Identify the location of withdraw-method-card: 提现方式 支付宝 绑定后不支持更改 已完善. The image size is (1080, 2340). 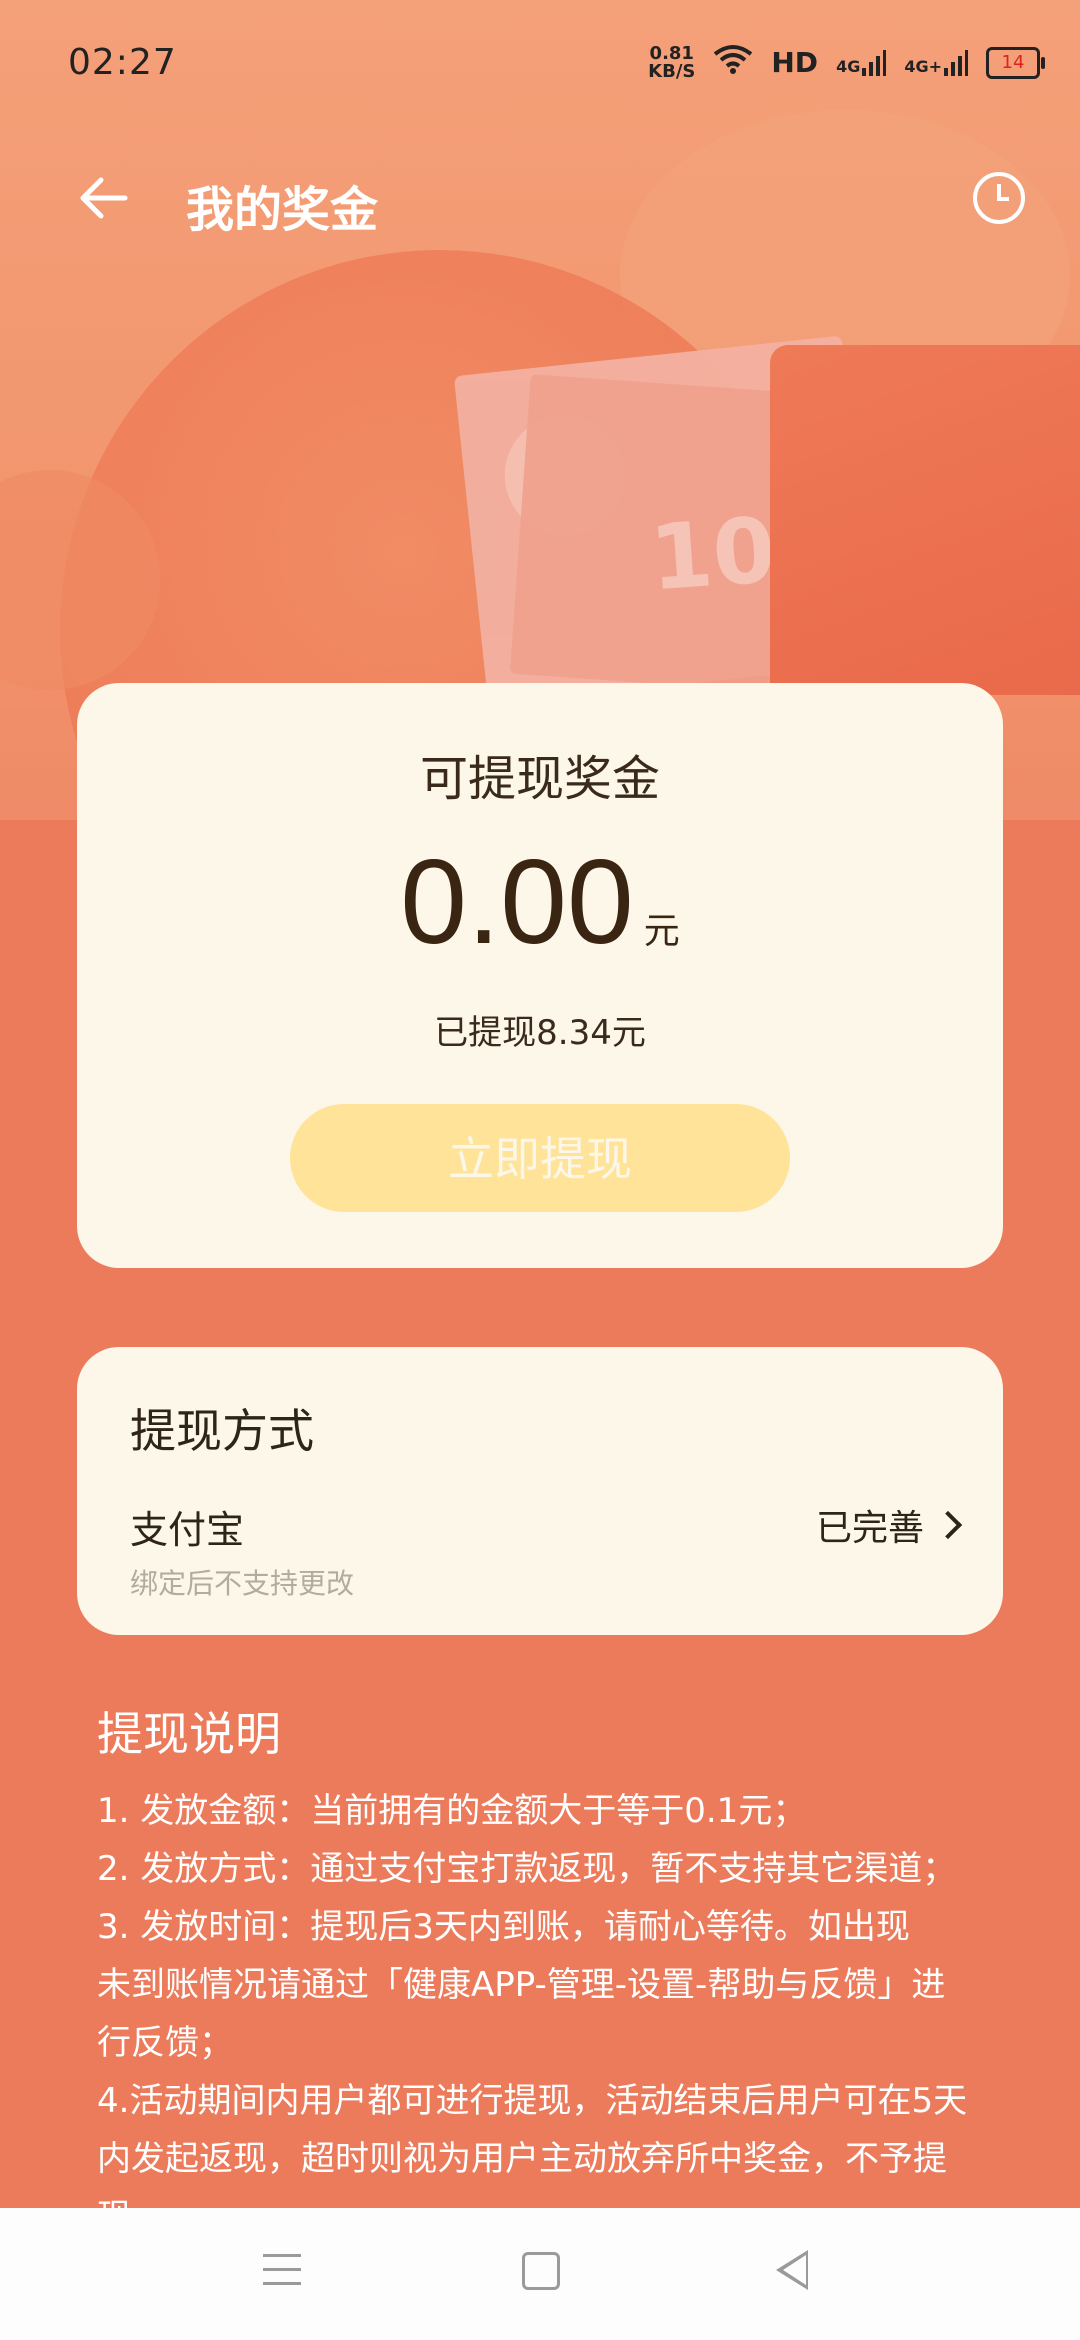
(540, 1491).